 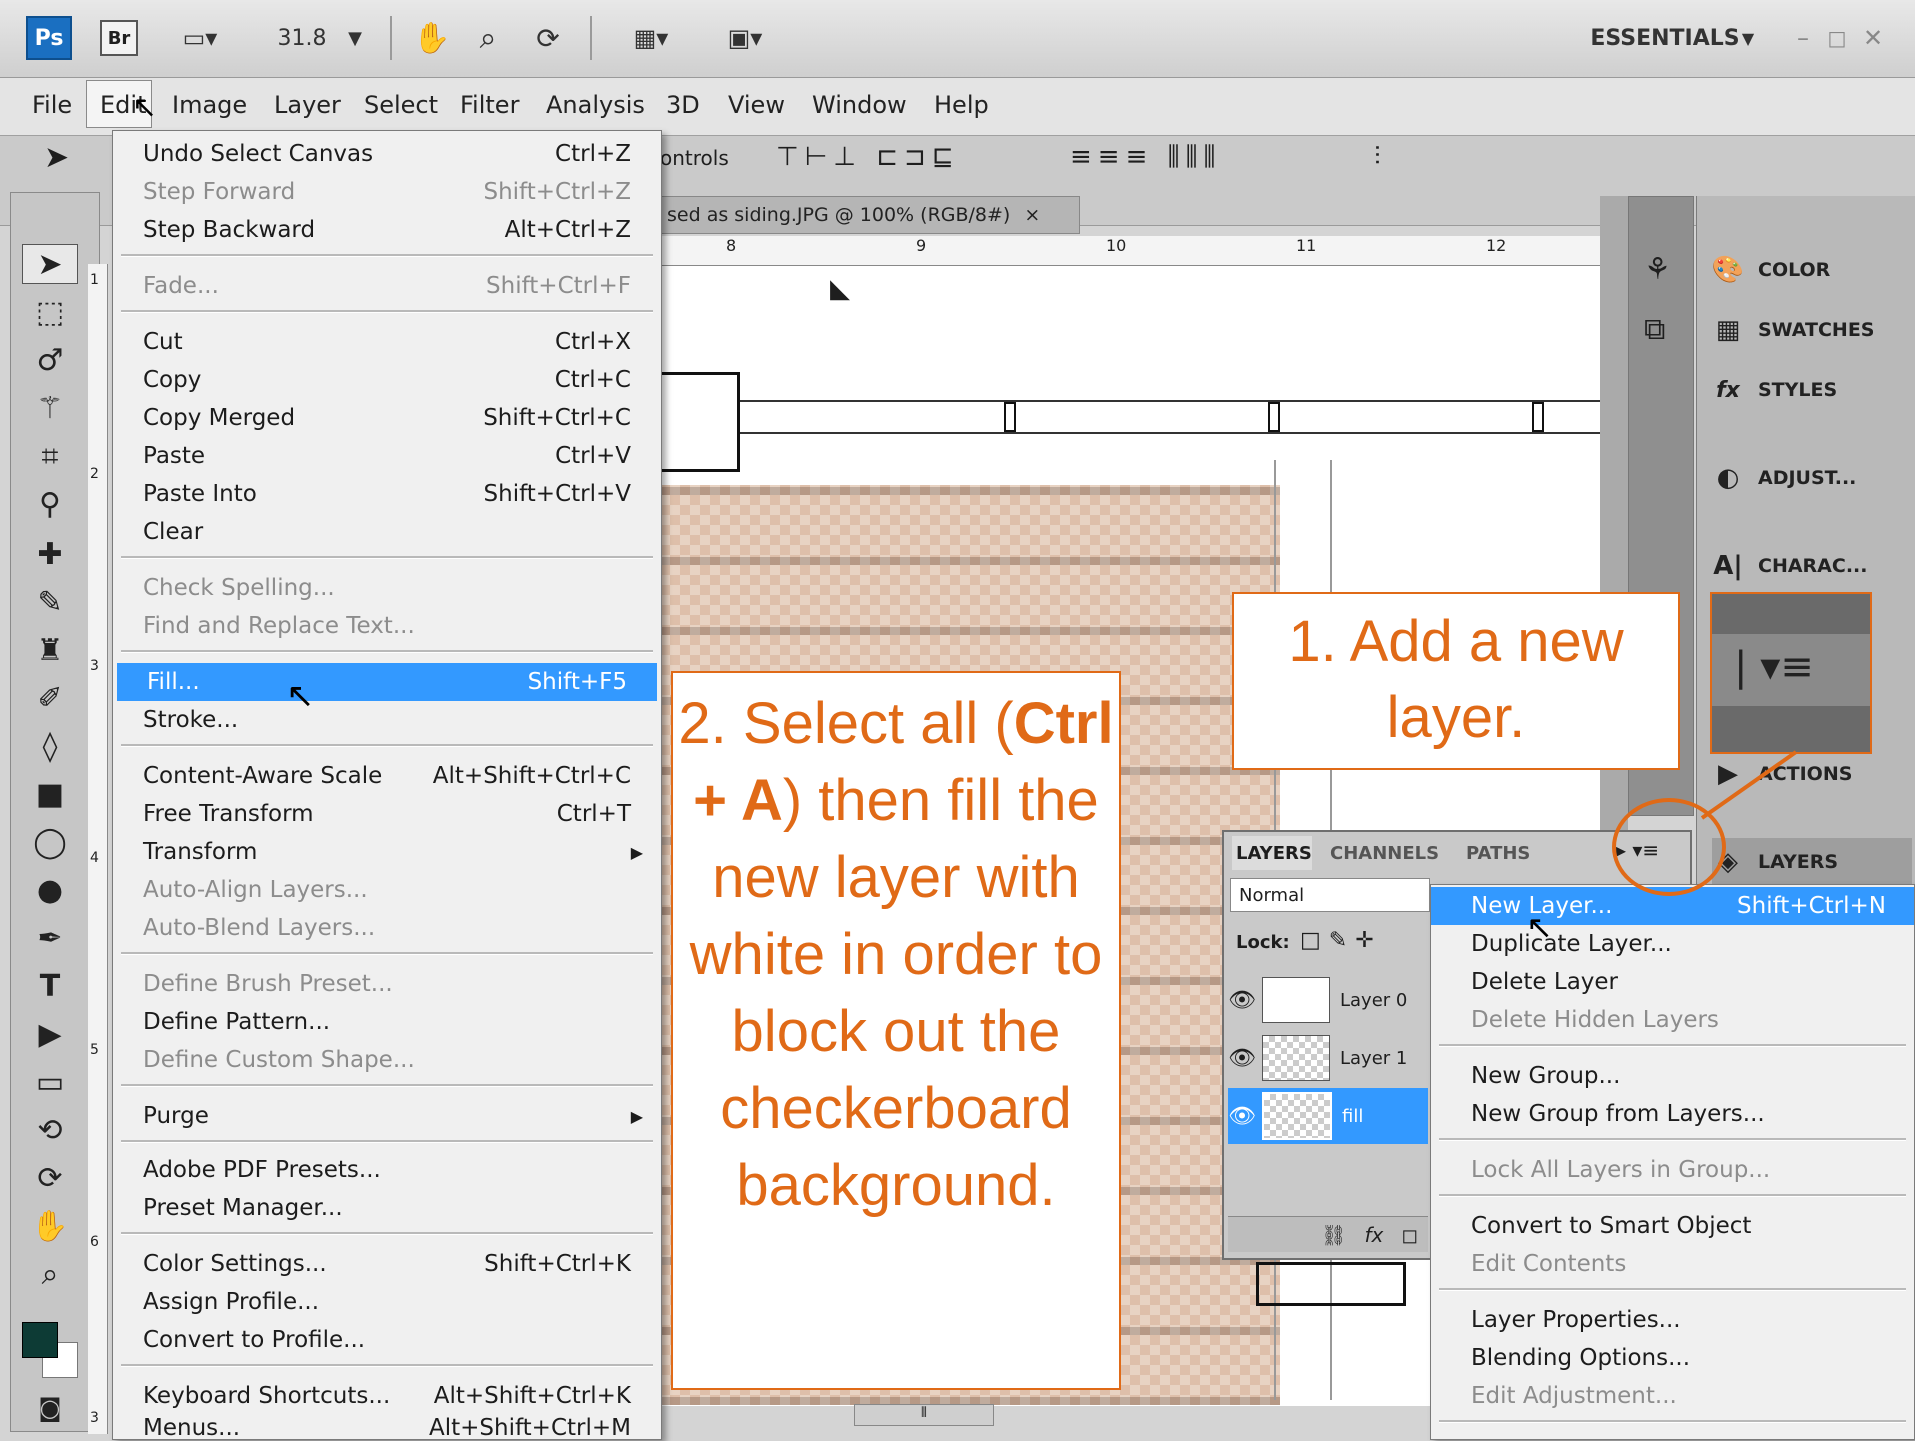 I want to click on menu-item-menus: Menus... Alt+Shift+Ctrl+M, so click(x=387, y=1428).